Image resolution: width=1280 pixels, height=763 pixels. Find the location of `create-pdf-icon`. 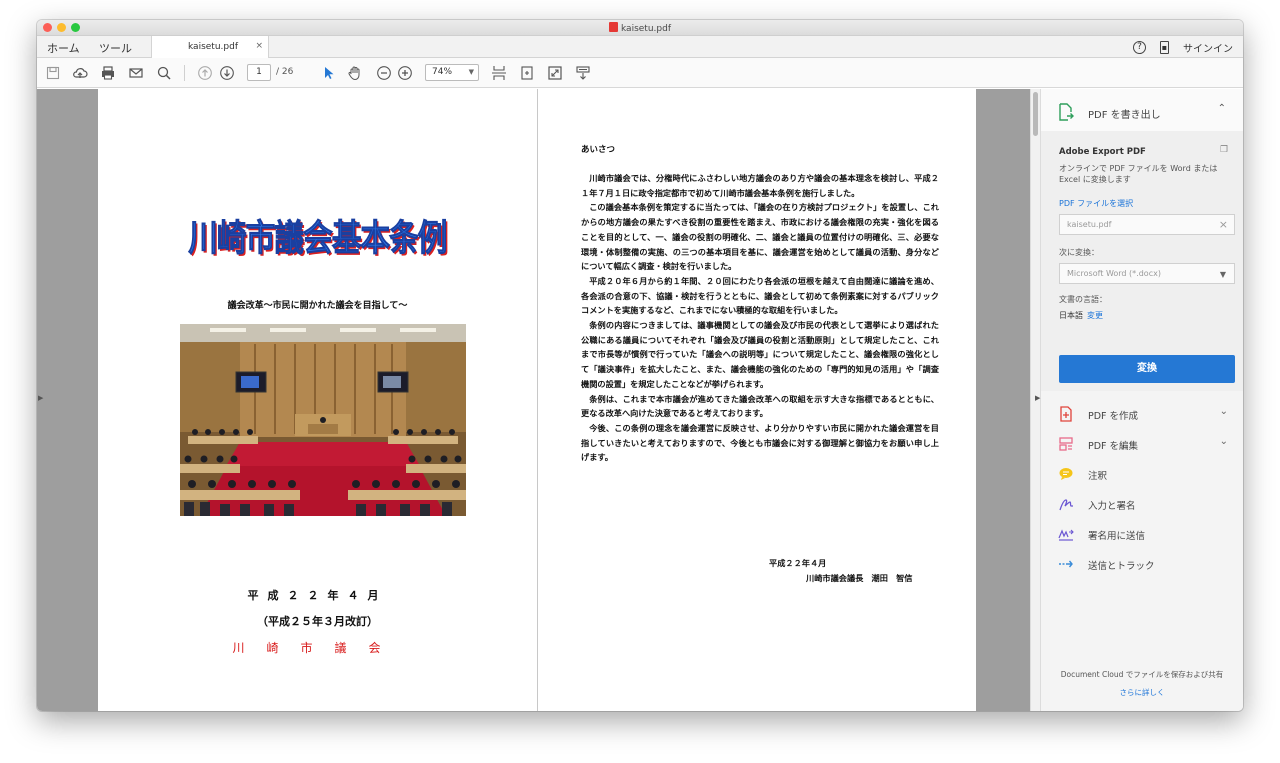

create-pdf-icon is located at coordinates (1066, 414).